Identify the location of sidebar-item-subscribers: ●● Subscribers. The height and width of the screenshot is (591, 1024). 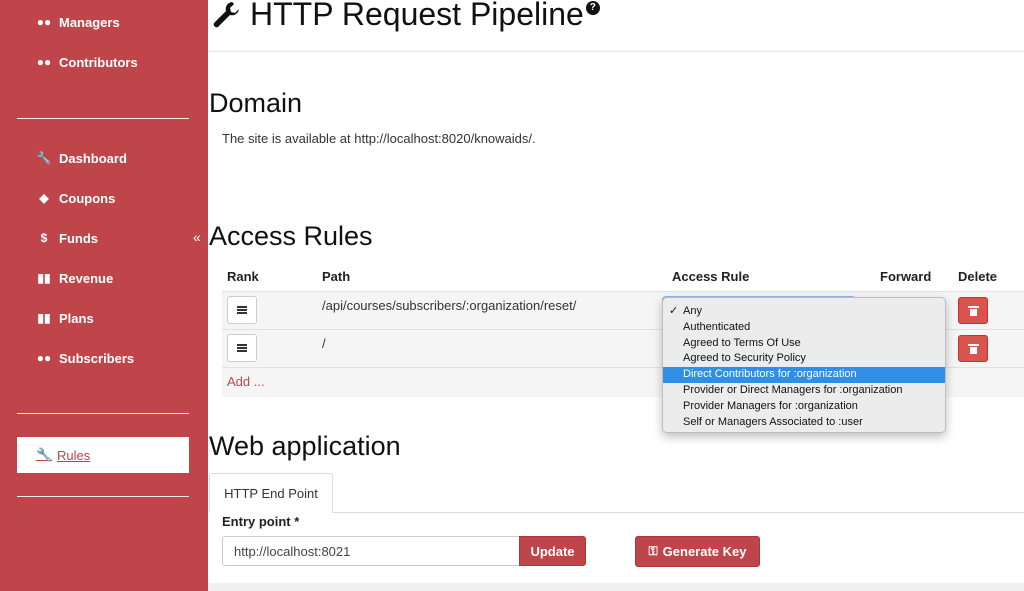
(85, 358).